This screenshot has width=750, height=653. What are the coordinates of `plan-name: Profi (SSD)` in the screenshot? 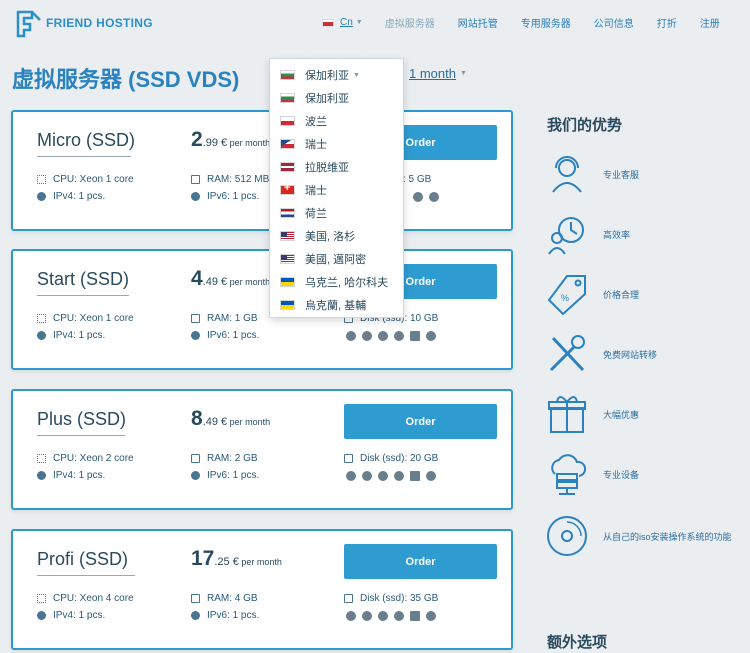 It's located at (83, 559).